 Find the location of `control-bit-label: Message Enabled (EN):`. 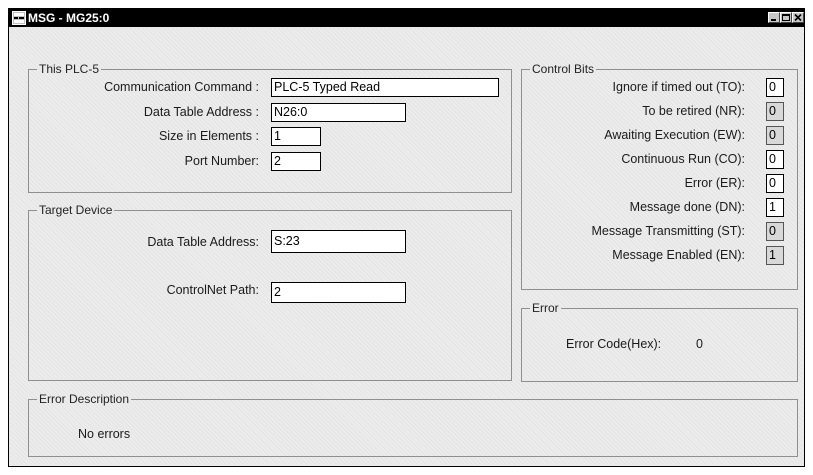

control-bit-label: Message Enabled (EN): is located at coordinates (678, 255).